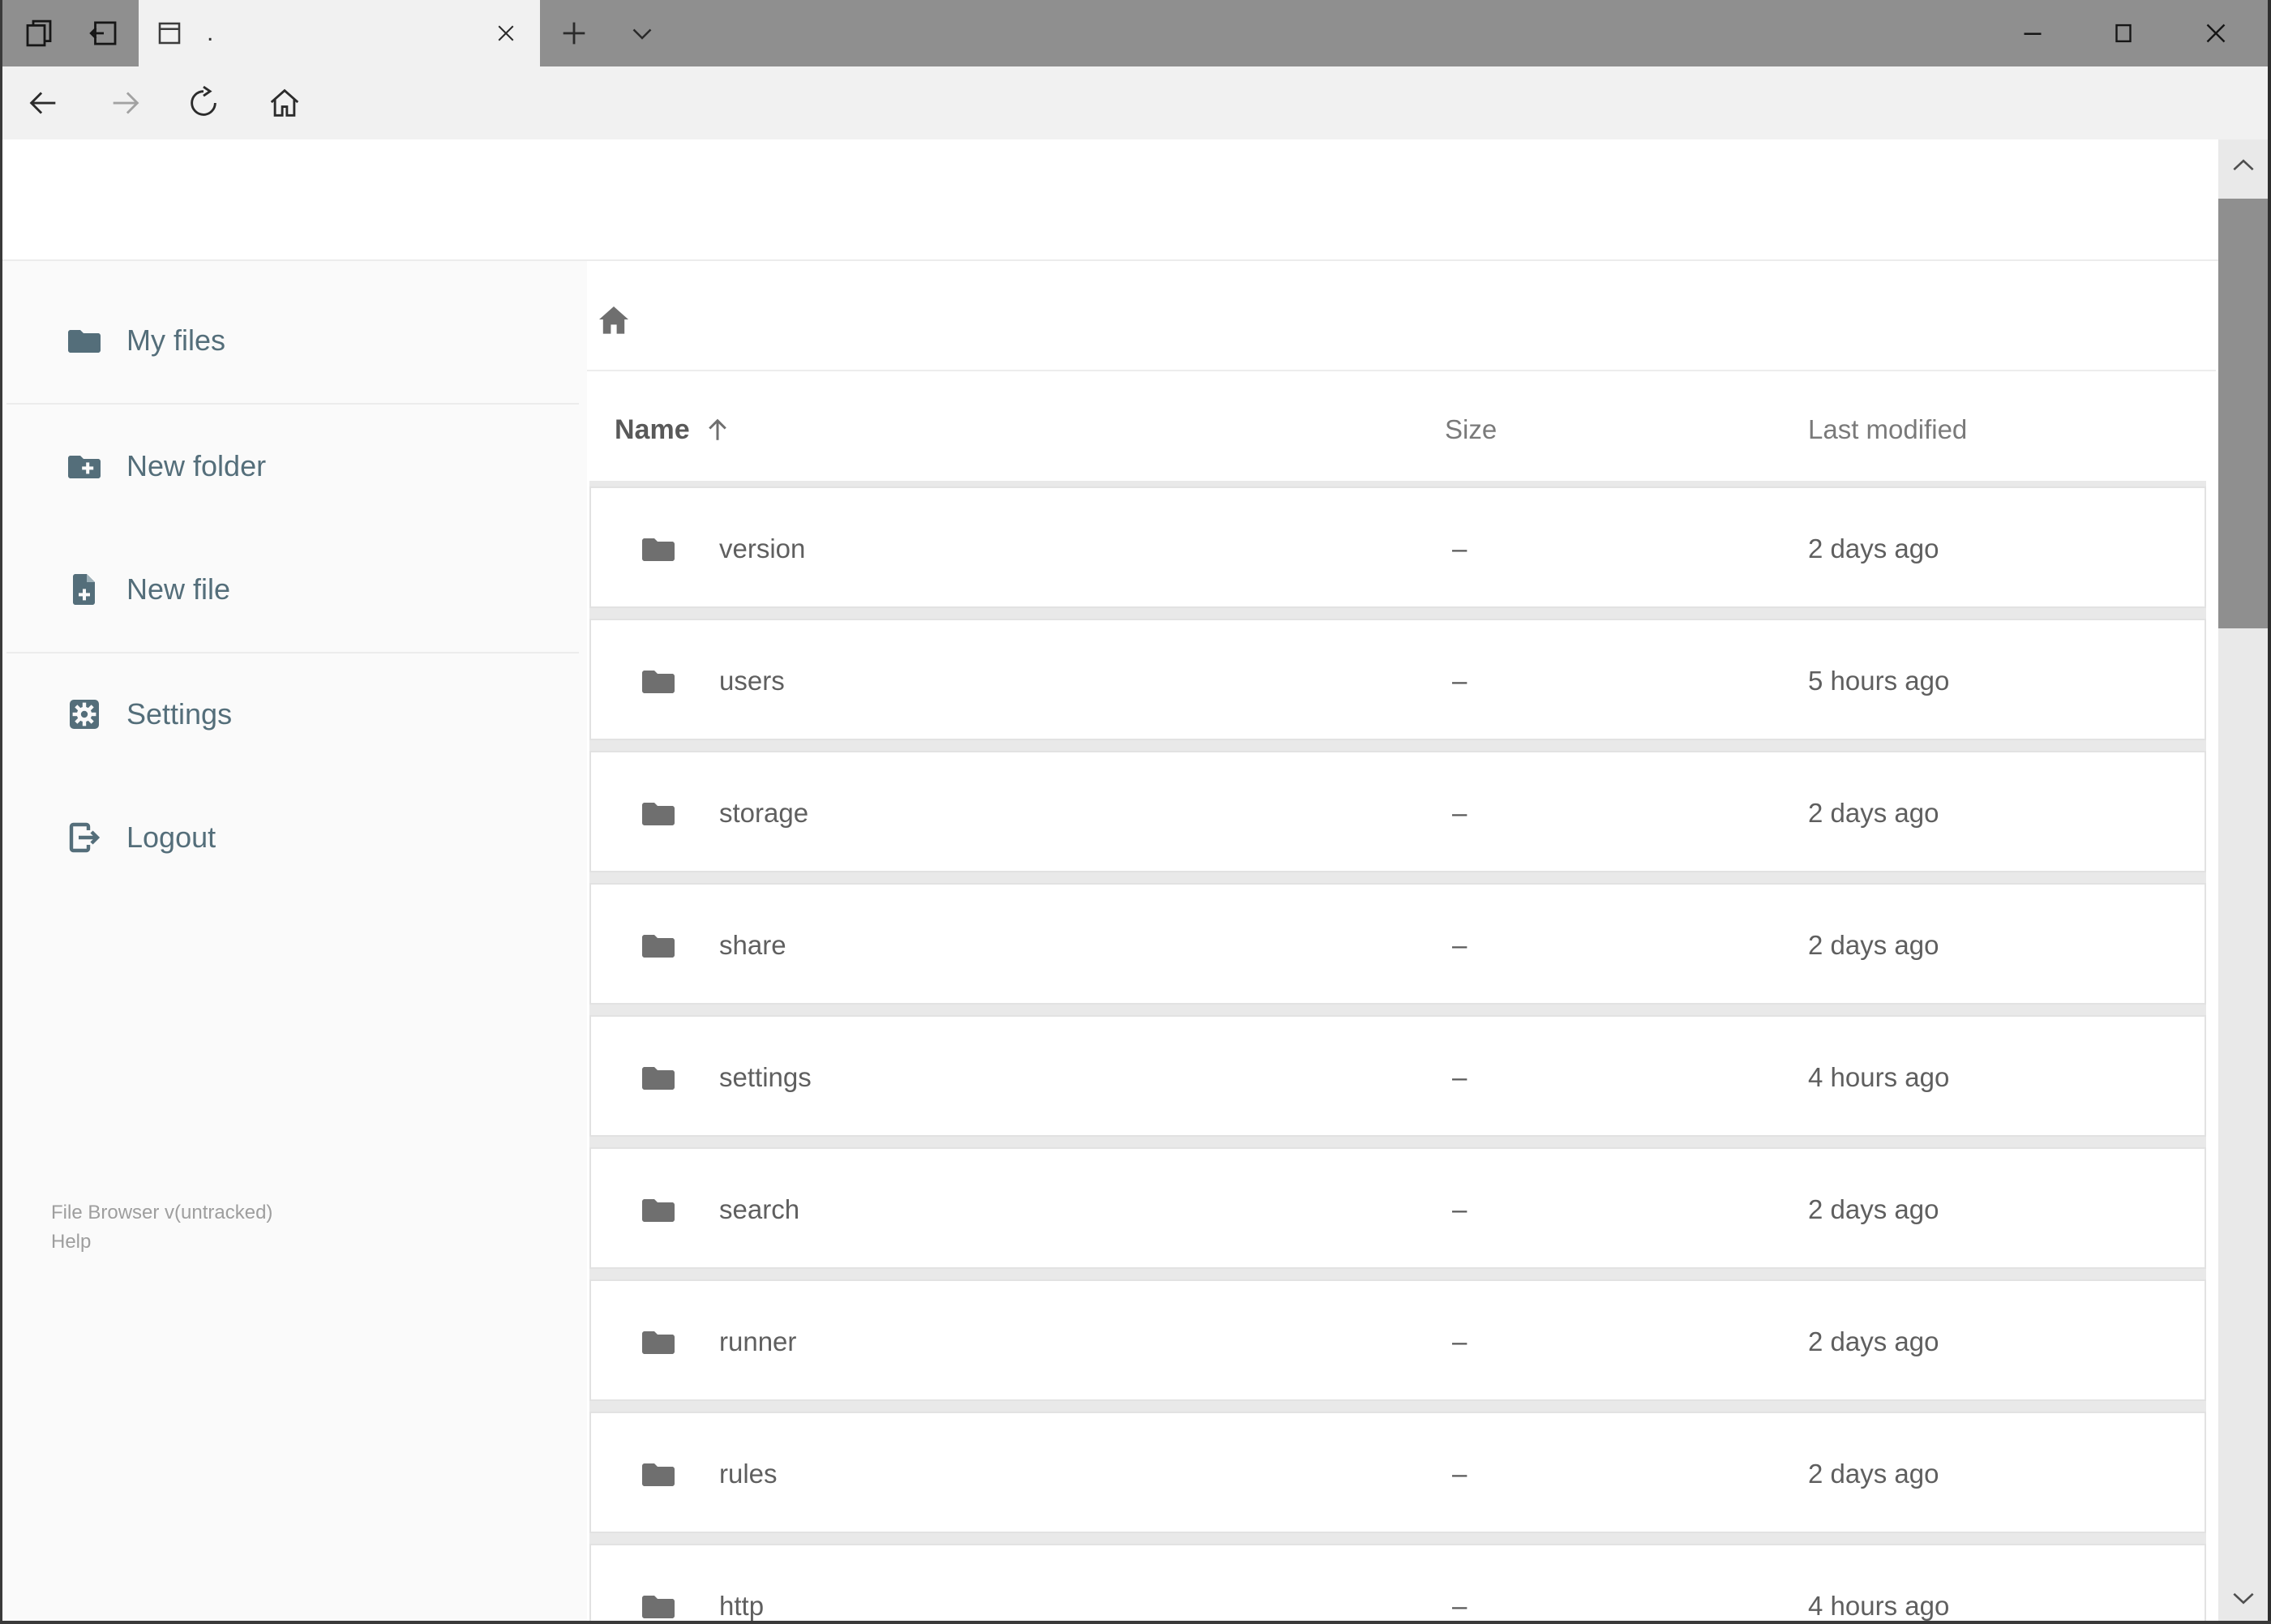 The width and height of the screenshot is (2271, 1624). Describe the element at coordinates (1398, 1076) in the screenshot. I see `file-row: settings – 4 hours ago` at that location.